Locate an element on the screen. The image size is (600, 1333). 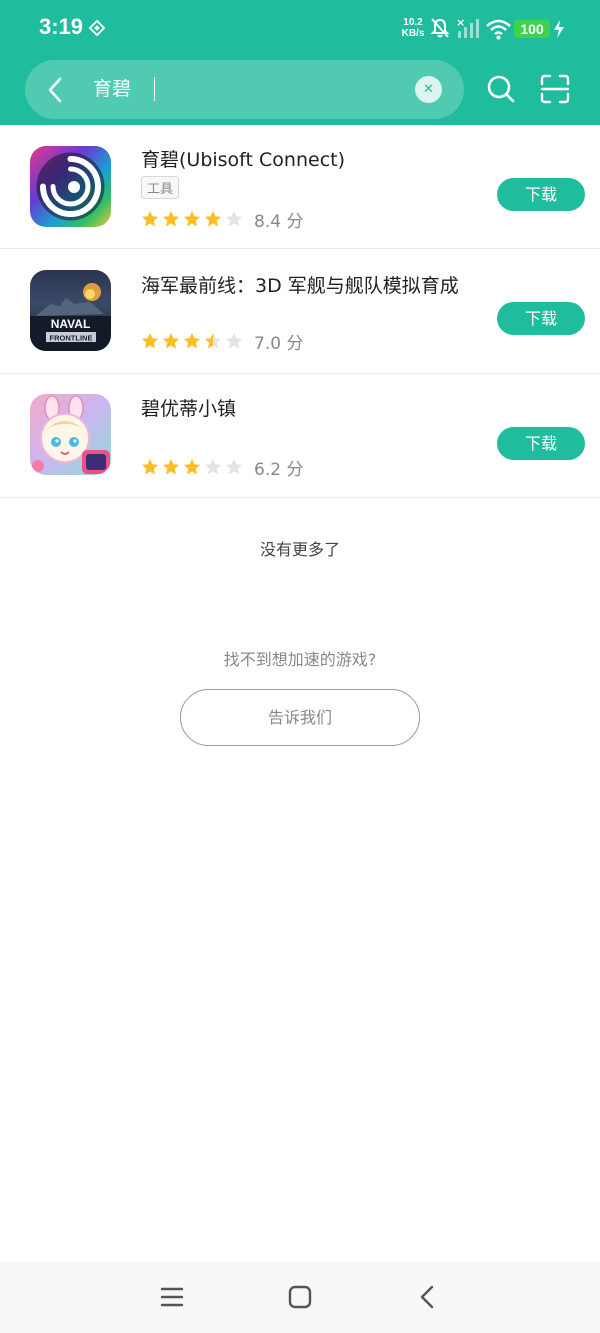
header: 3:19 10.2 KB/s × 100 育碧 ✕ is located at coordinates (300, 62).